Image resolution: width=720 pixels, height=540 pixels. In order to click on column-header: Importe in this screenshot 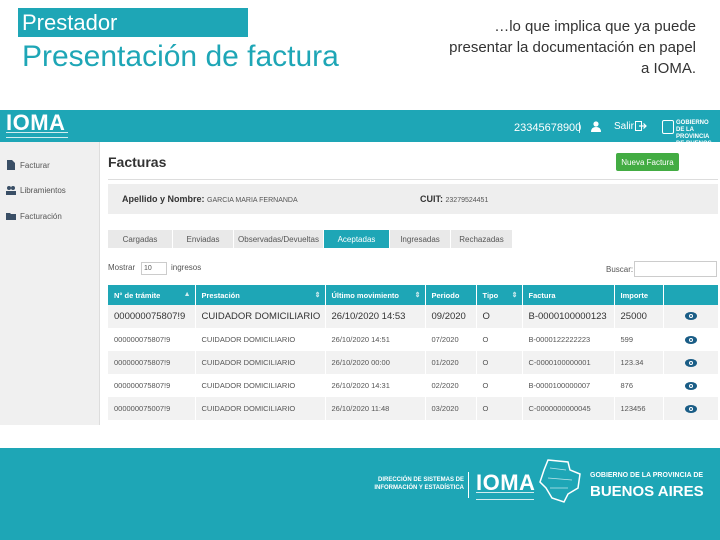, I will do `click(639, 295)`.